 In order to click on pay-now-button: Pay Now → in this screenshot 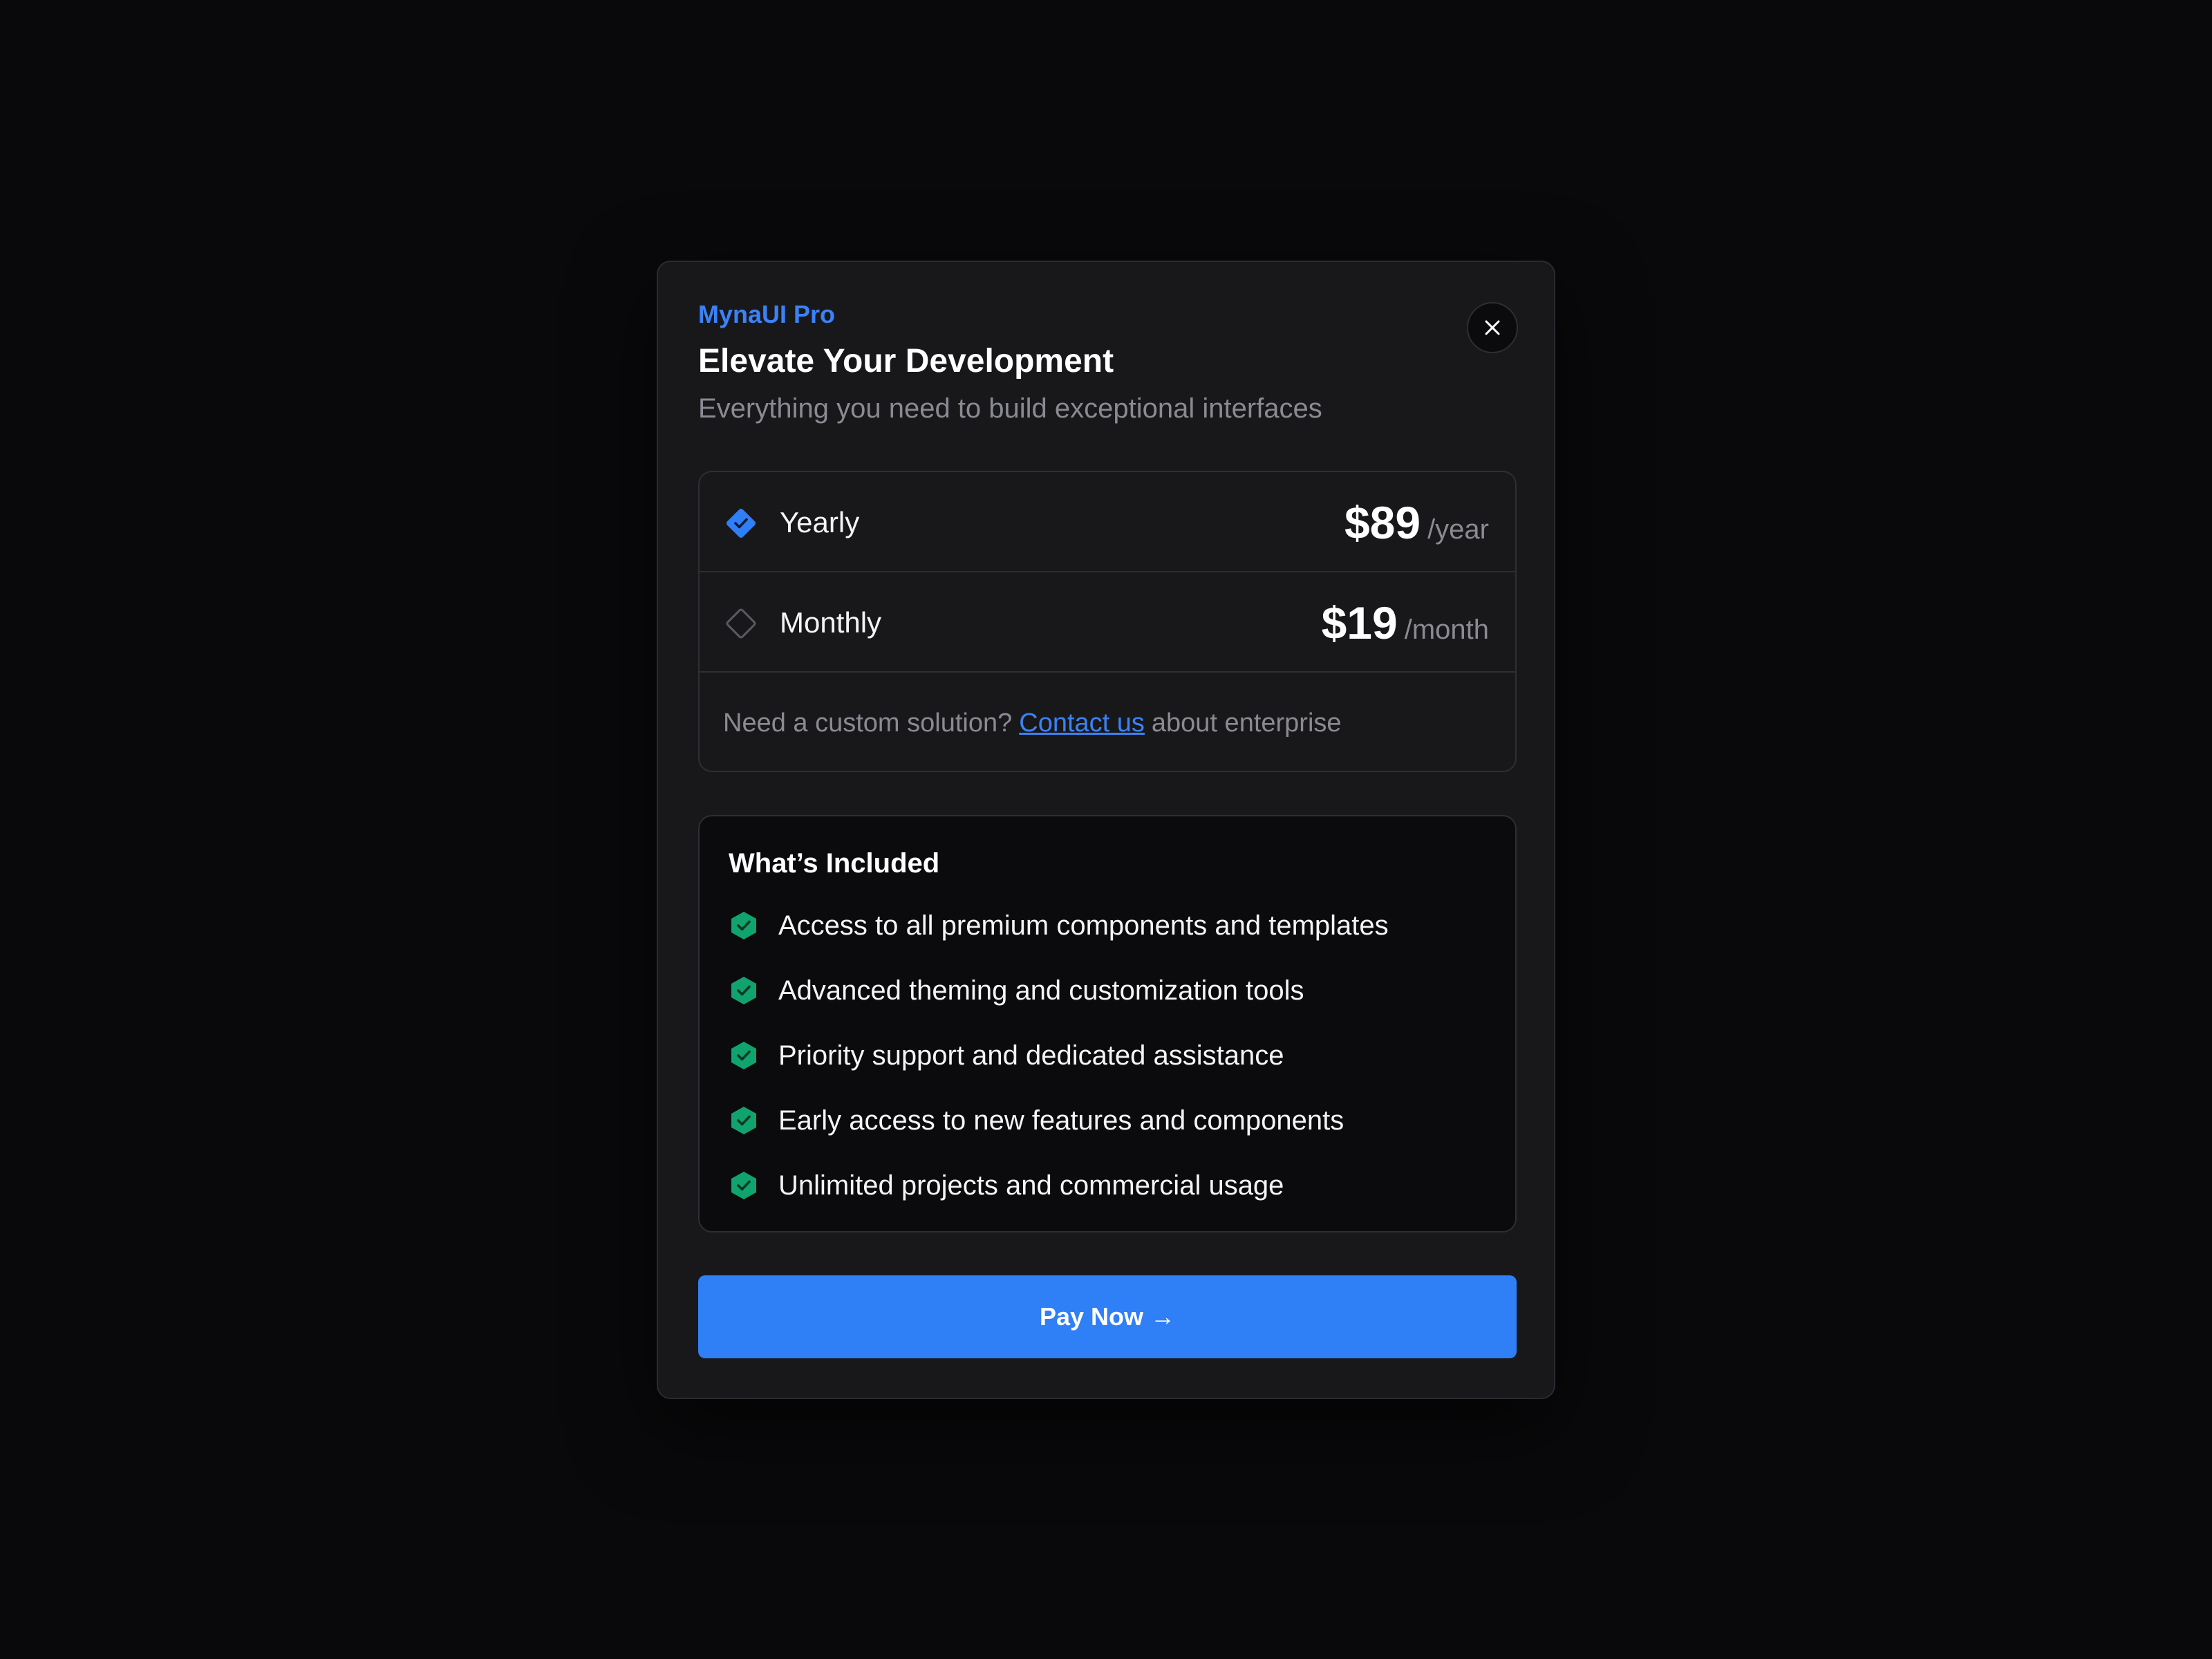, I will do `click(1107, 1316)`.